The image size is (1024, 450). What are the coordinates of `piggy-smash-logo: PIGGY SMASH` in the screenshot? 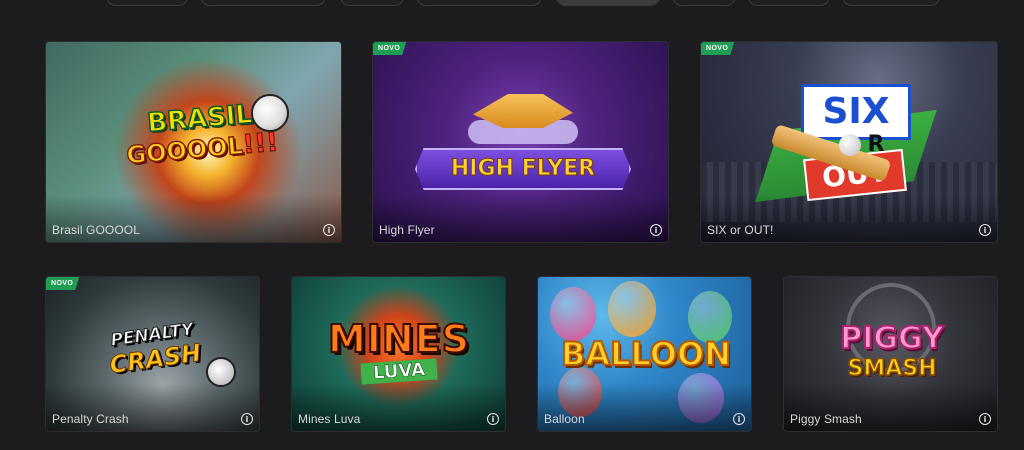 It's located at (891, 351).